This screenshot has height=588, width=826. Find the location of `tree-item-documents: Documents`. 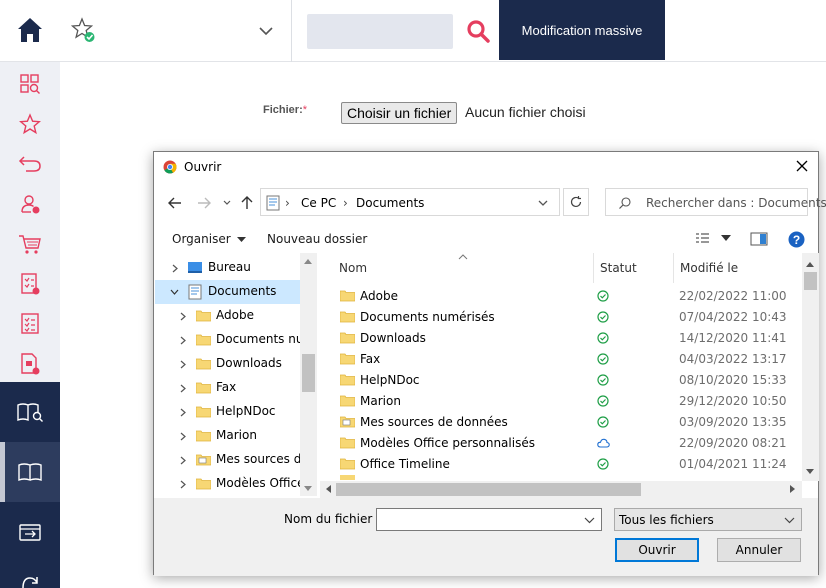

tree-item-documents: Documents is located at coordinates (227, 292).